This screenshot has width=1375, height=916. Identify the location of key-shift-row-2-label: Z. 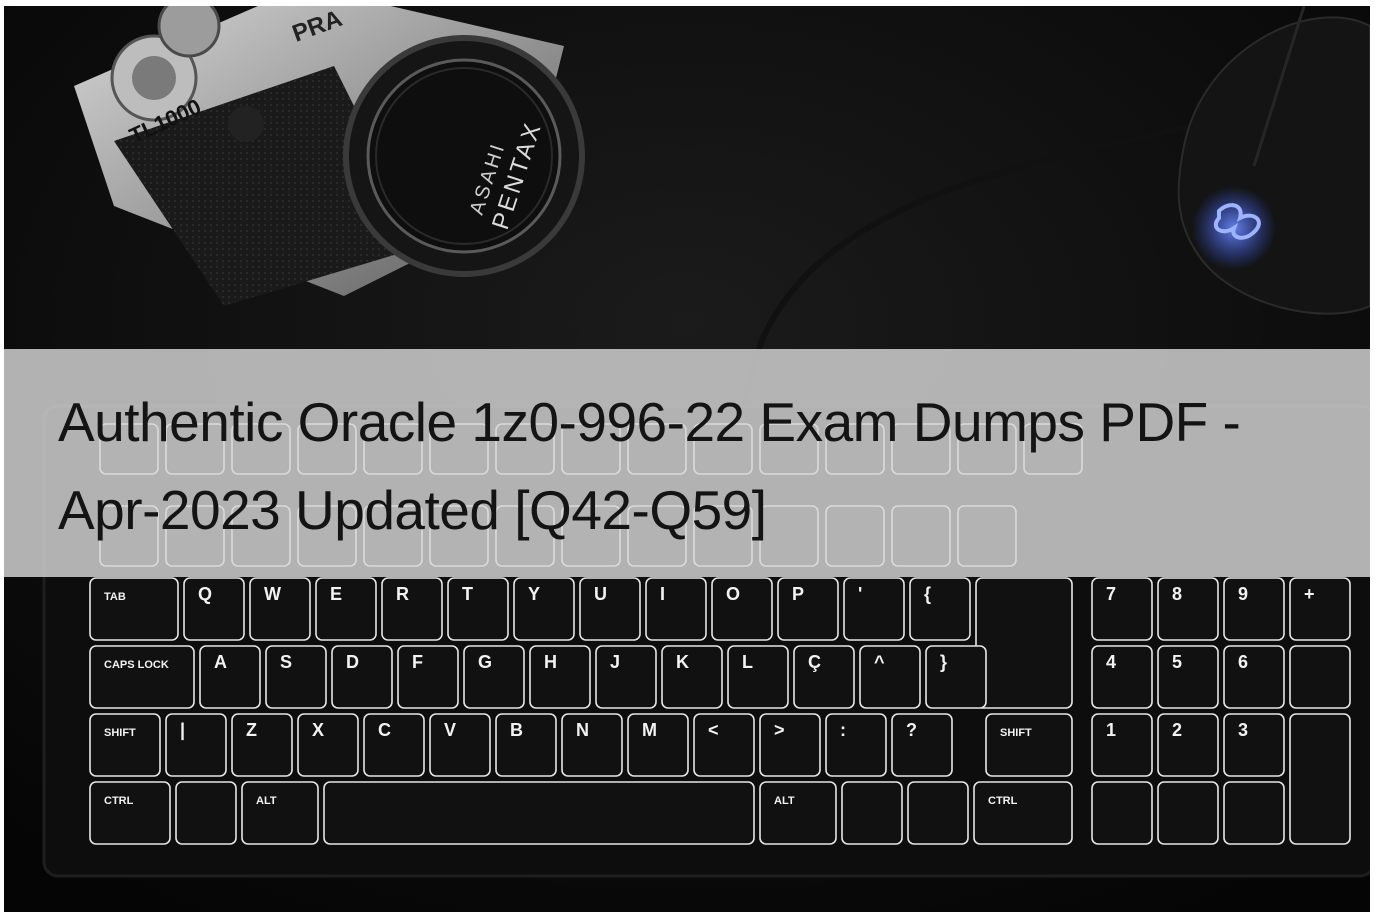
(251, 730).